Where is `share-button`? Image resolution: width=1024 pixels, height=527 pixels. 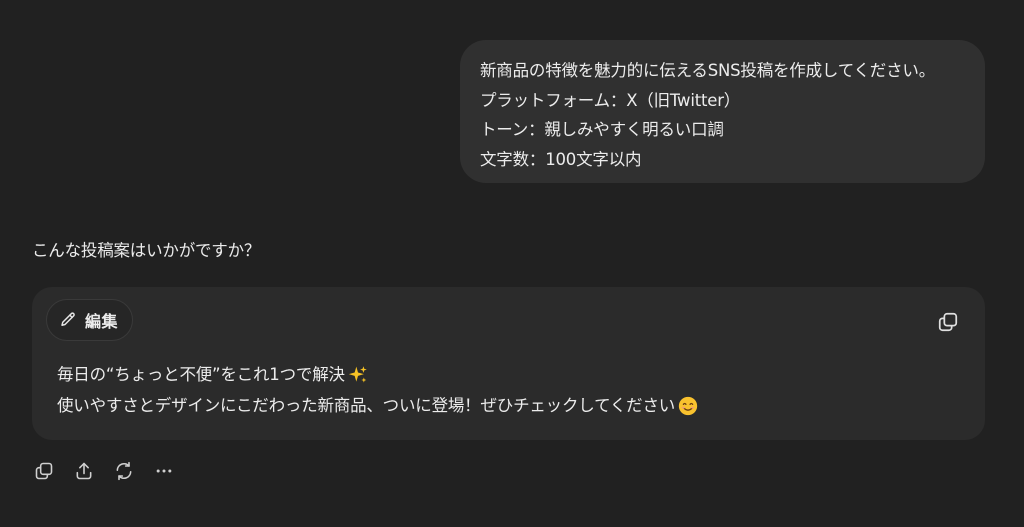 share-button is located at coordinates (84, 471).